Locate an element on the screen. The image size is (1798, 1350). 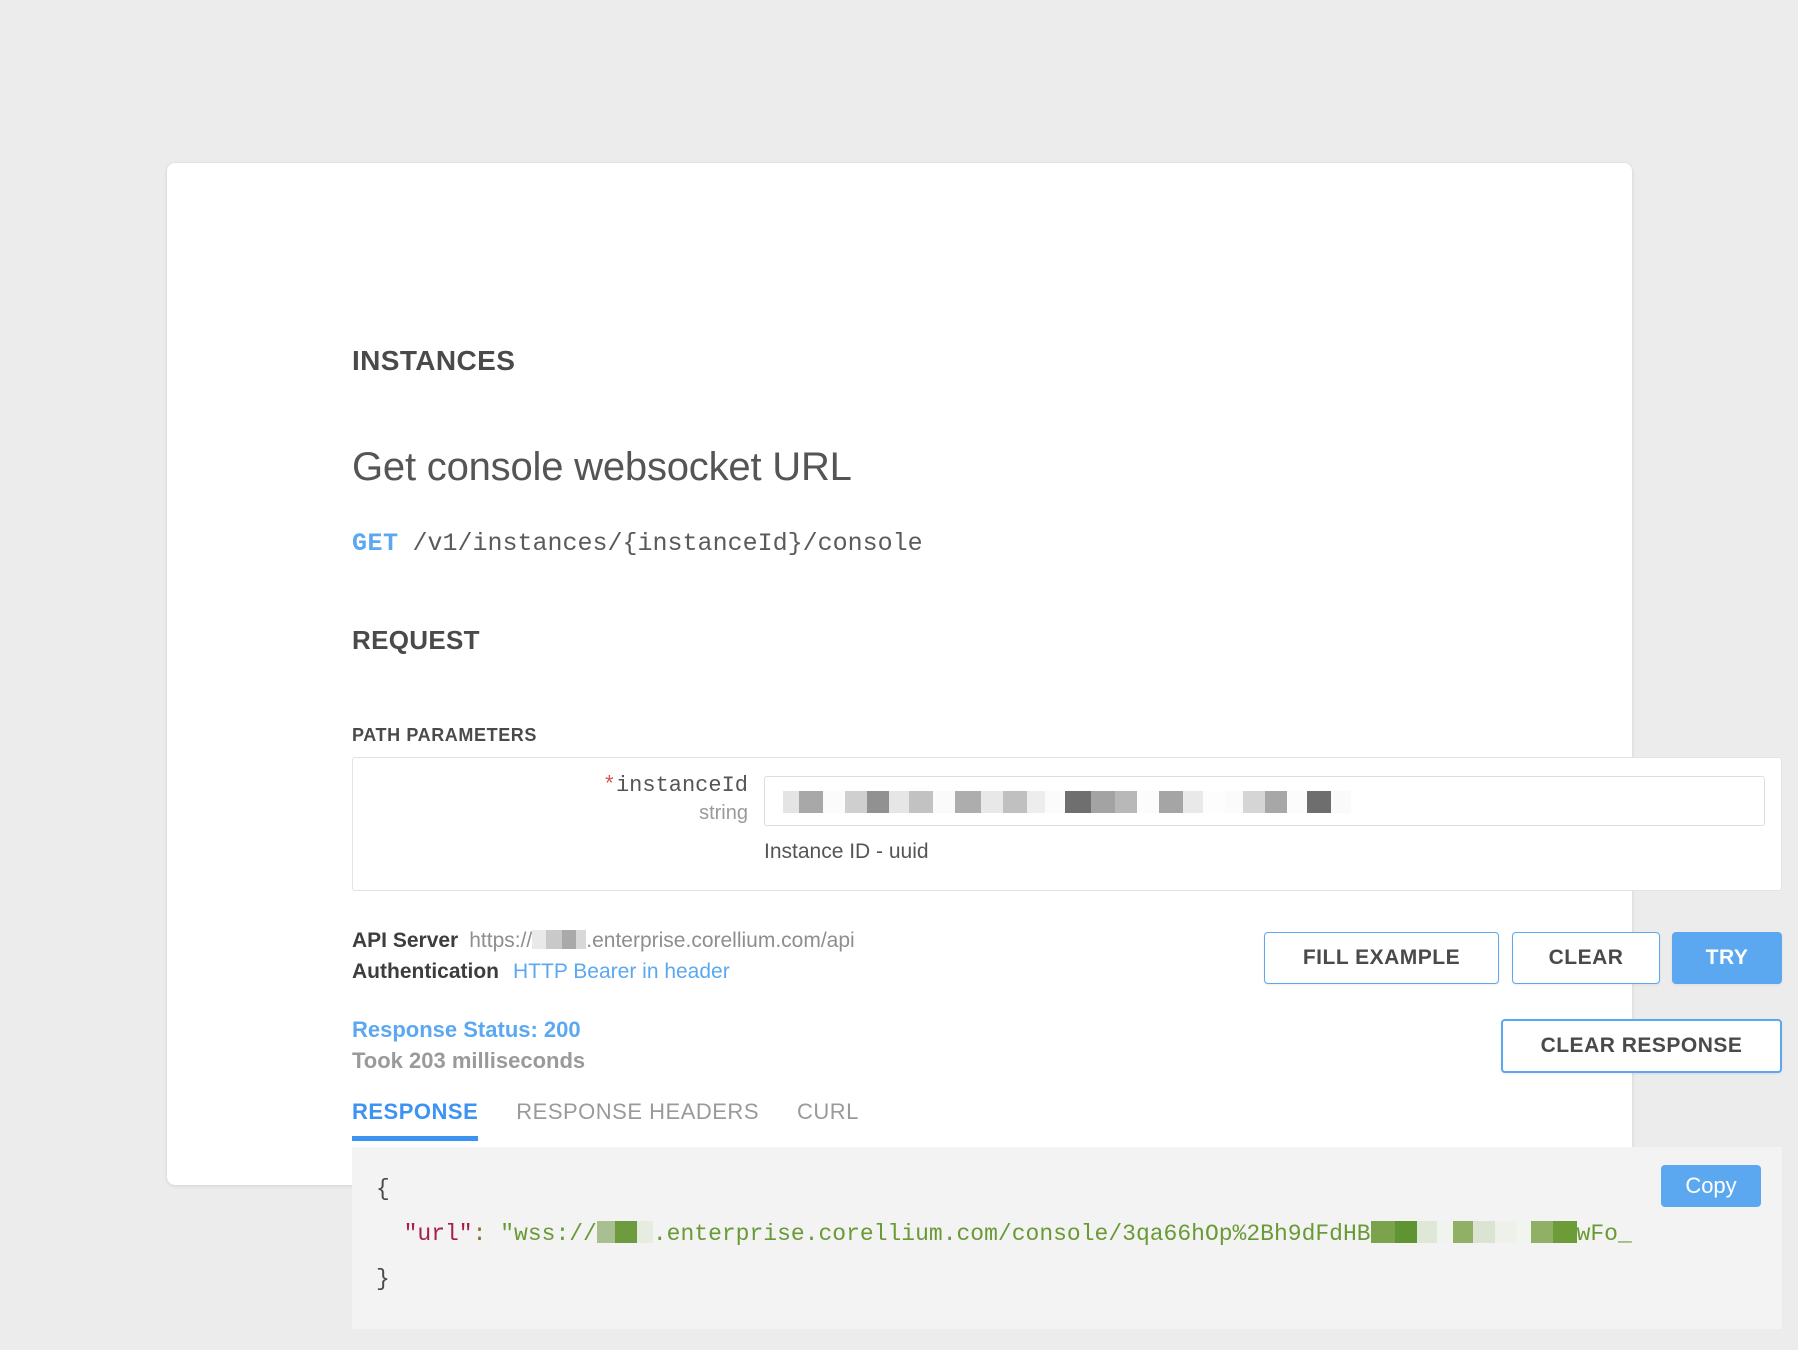
page-title: Get console websocket URL is located at coordinates (602, 467).